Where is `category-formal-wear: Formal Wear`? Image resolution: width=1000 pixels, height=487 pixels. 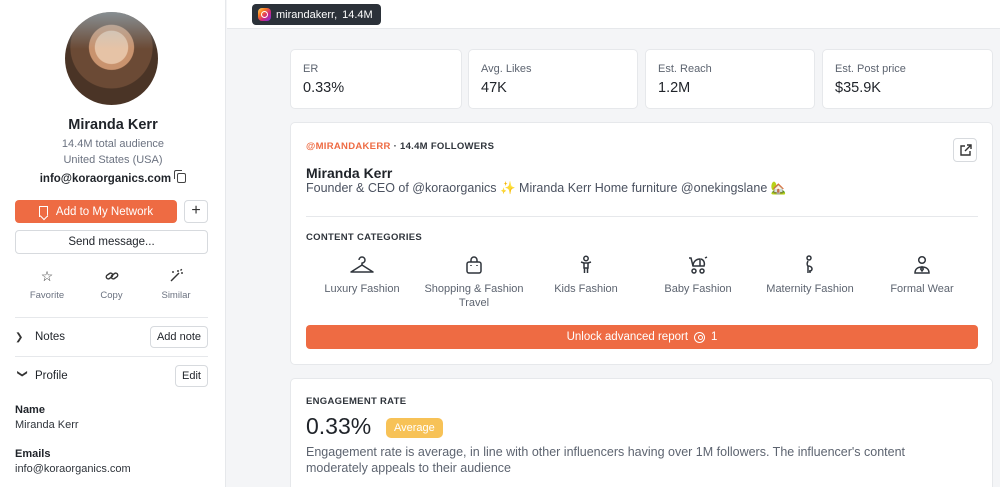 category-formal-wear: Formal Wear is located at coordinates (922, 282).